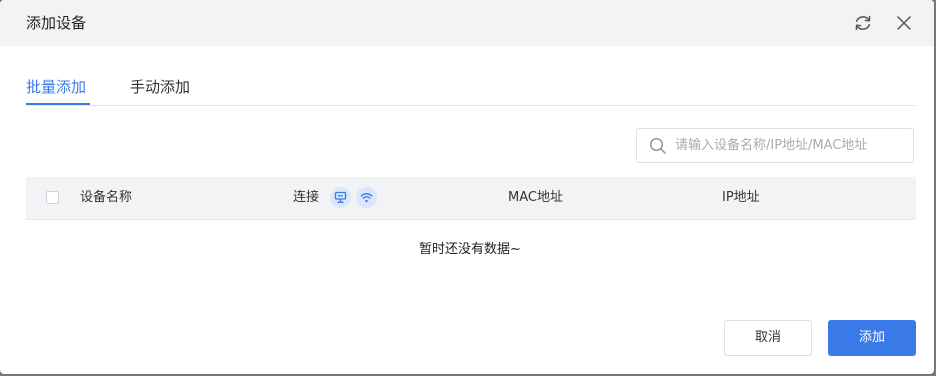 This screenshot has height=376, width=936. Describe the element at coordinates (904, 23) in the screenshot. I see `close-icon` at that location.